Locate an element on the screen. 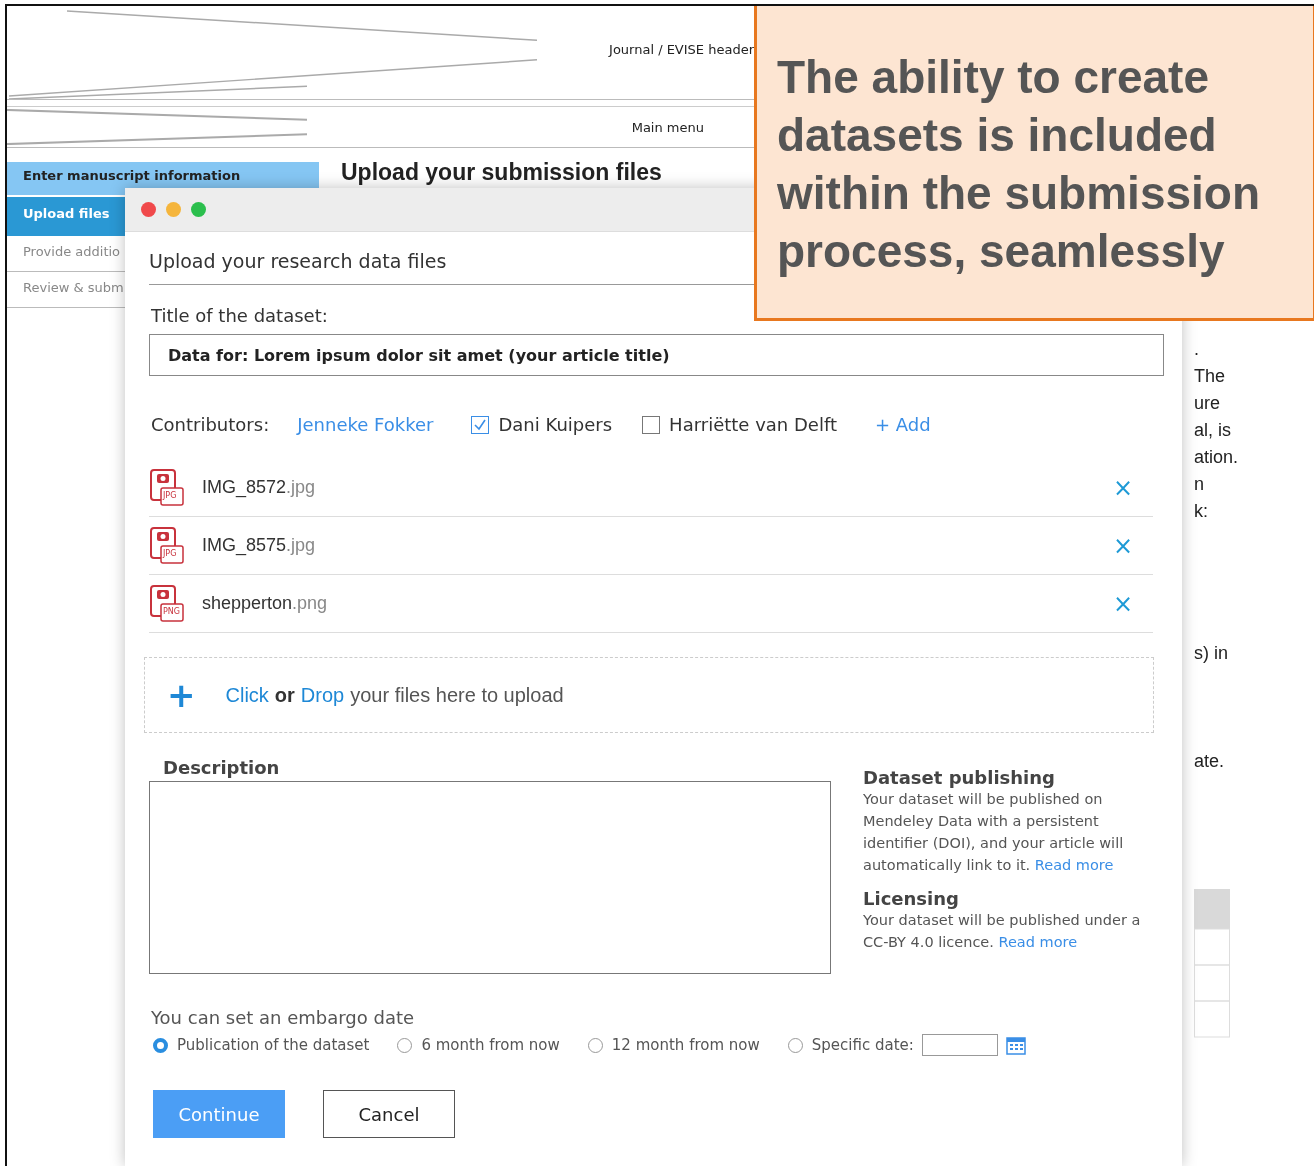 This screenshot has height=1166, width=1314. body-text: al, is is located at coordinates (1213, 430).